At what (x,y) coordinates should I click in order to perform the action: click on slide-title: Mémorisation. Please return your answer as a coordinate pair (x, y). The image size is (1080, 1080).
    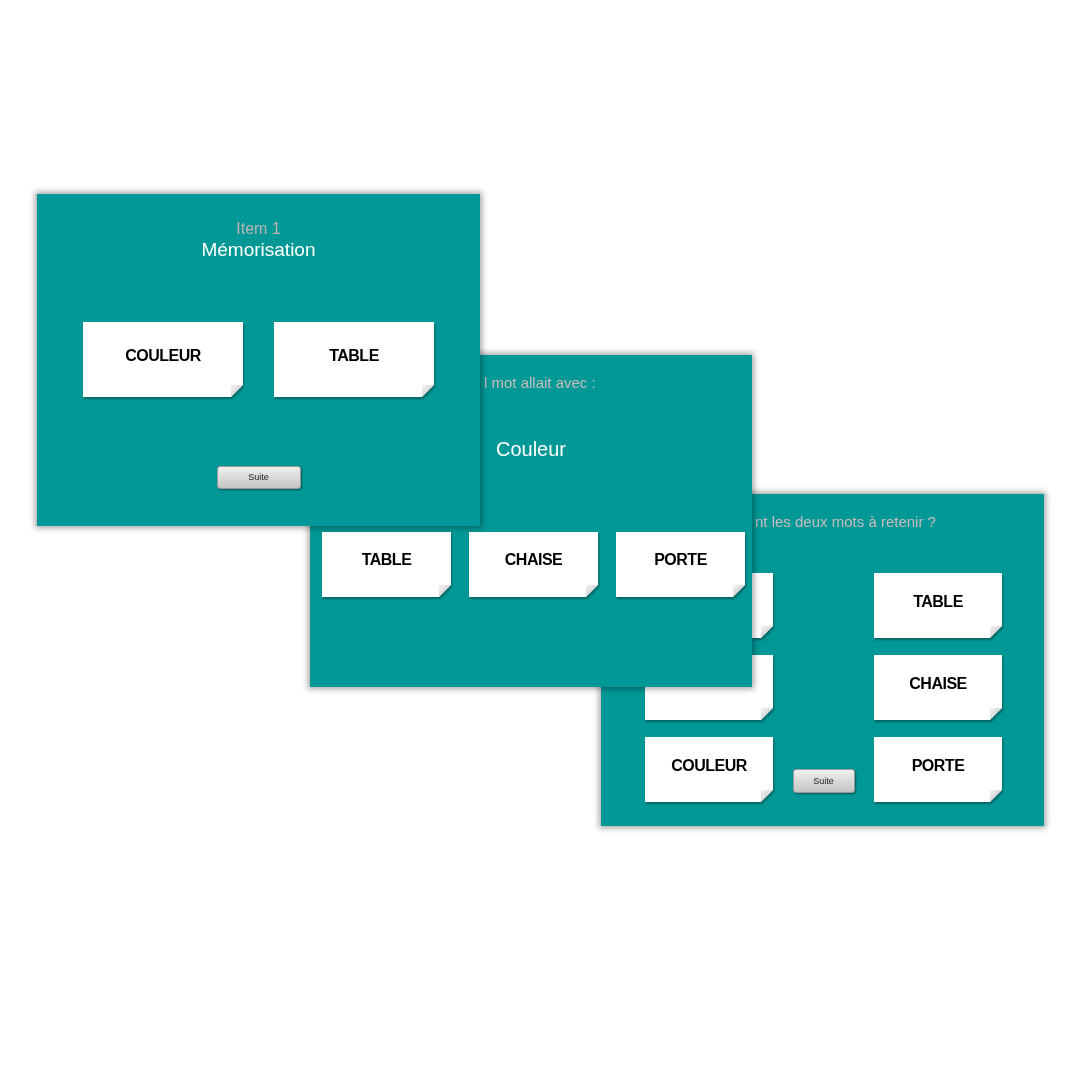
    Looking at the image, I should click on (258, 250).